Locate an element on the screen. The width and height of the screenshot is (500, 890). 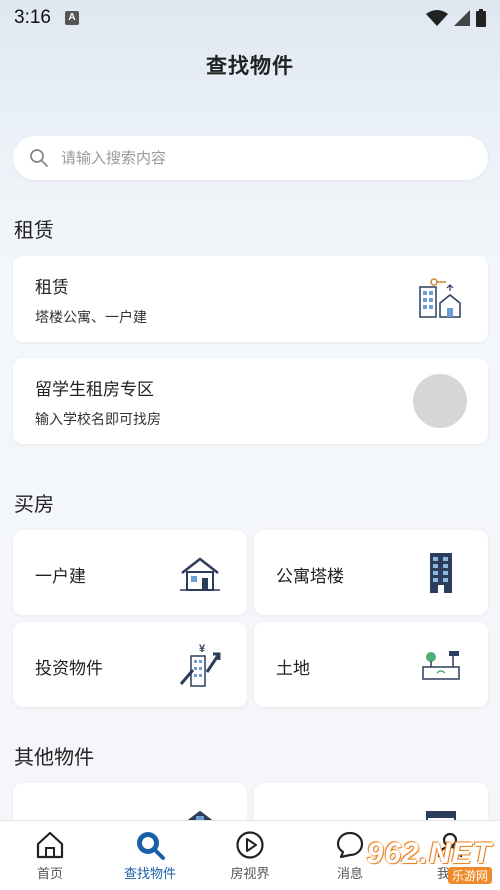
page-title: 查找物件 is located at coordinates (250, 66).